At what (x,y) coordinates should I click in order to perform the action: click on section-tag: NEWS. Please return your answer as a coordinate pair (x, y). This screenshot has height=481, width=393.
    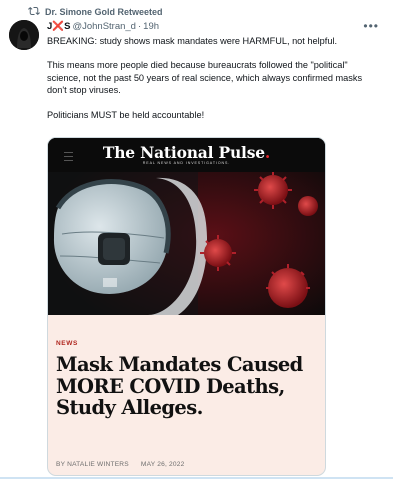
    Looking at the image, I should click on (67, 343).